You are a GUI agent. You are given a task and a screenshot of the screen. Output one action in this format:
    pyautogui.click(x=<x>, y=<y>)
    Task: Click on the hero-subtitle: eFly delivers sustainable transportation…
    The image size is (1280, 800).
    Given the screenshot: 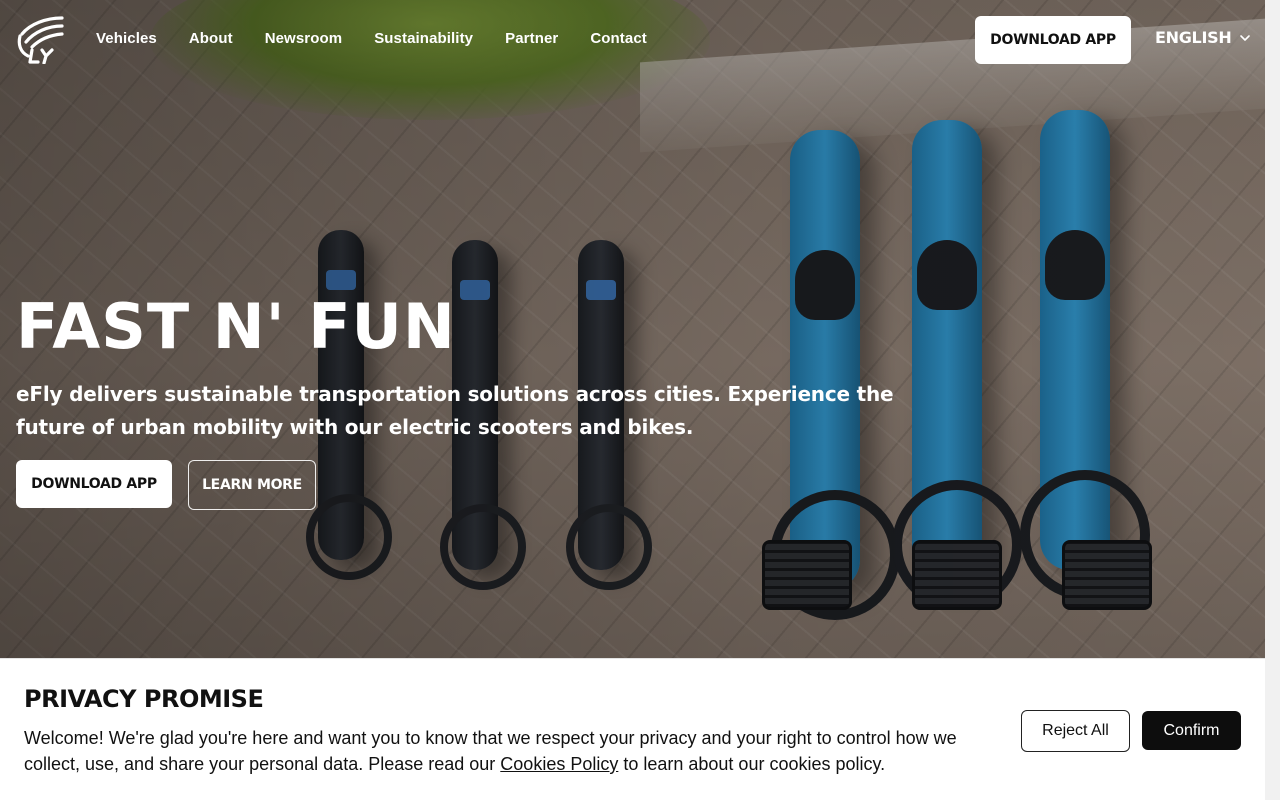 What is the action you would take?
    pyautogui.click(x=455, y=410)
    